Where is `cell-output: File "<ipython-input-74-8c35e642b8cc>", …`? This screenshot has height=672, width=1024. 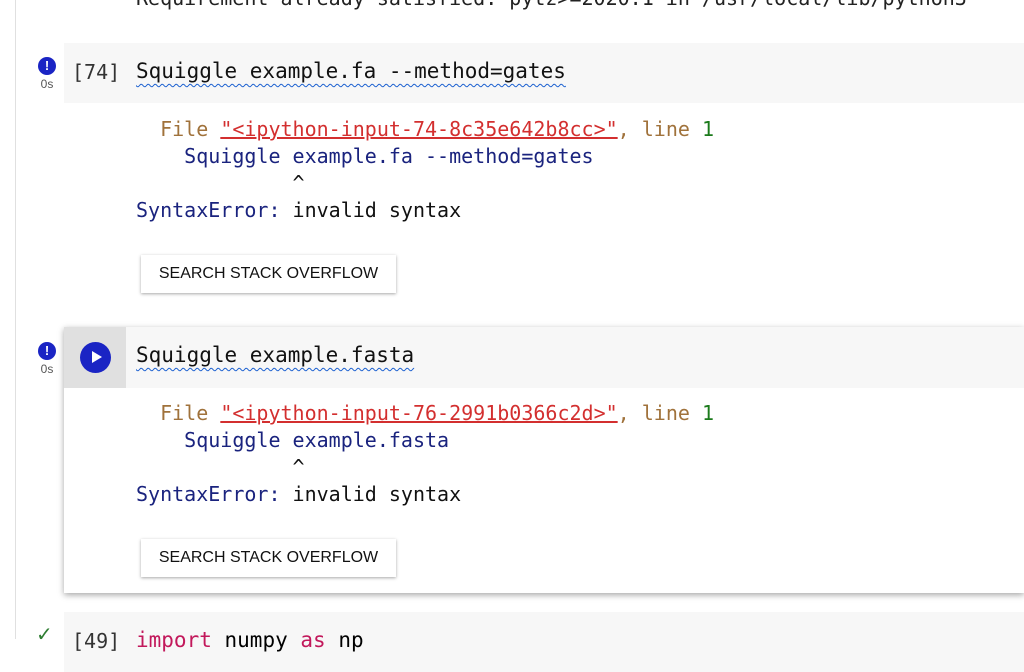
cell-output: File "<ipython-input-74-8c35e642b8cc>", … is located at coordinates (425, 170).